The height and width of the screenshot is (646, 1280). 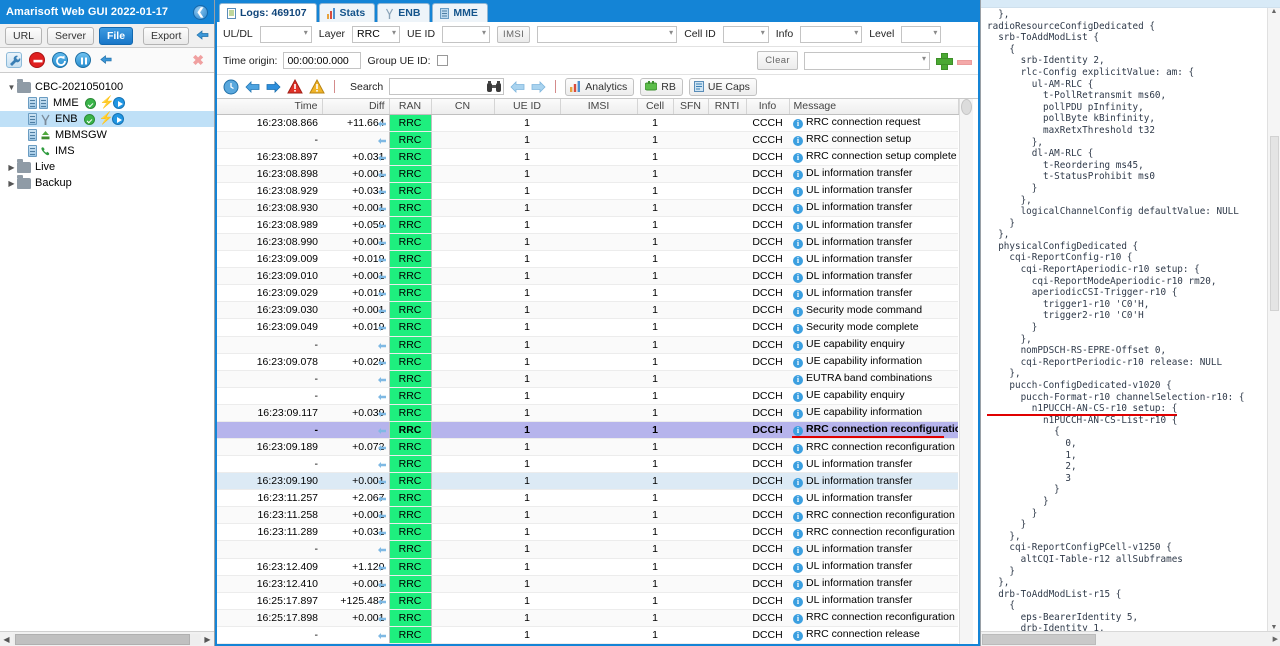 What do you see at coordinates (404, 12) in the screenshot?
I see `tab-enb: ENB` at bounding box center [404, 12].